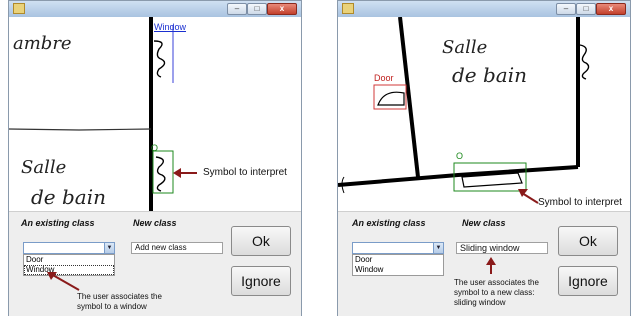 Image resolution: width=636 pixels, height=316 pixels. What do you see at coordinates (480, 302) in the screenshot?
I see `user-note-line3: sliding window` at bounding box center [480, 302].